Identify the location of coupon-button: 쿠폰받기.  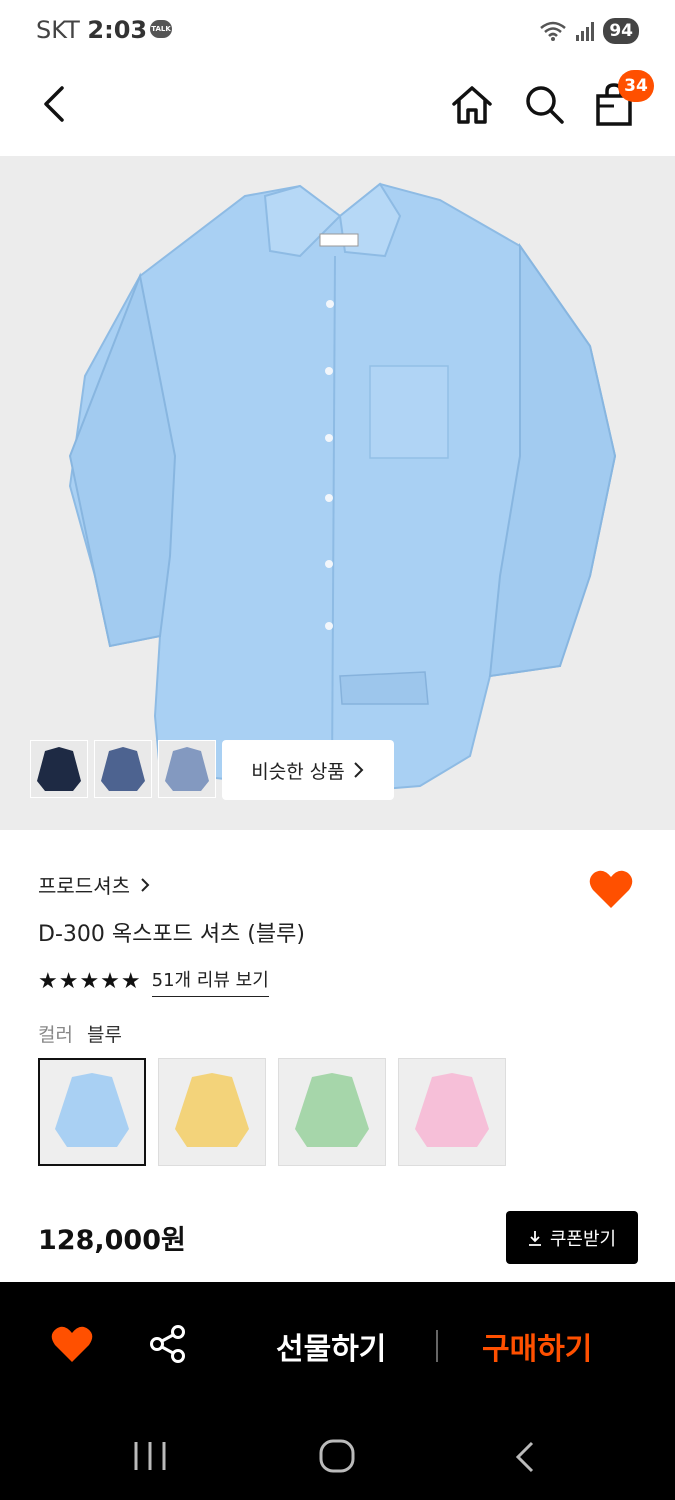
(572, 1237).